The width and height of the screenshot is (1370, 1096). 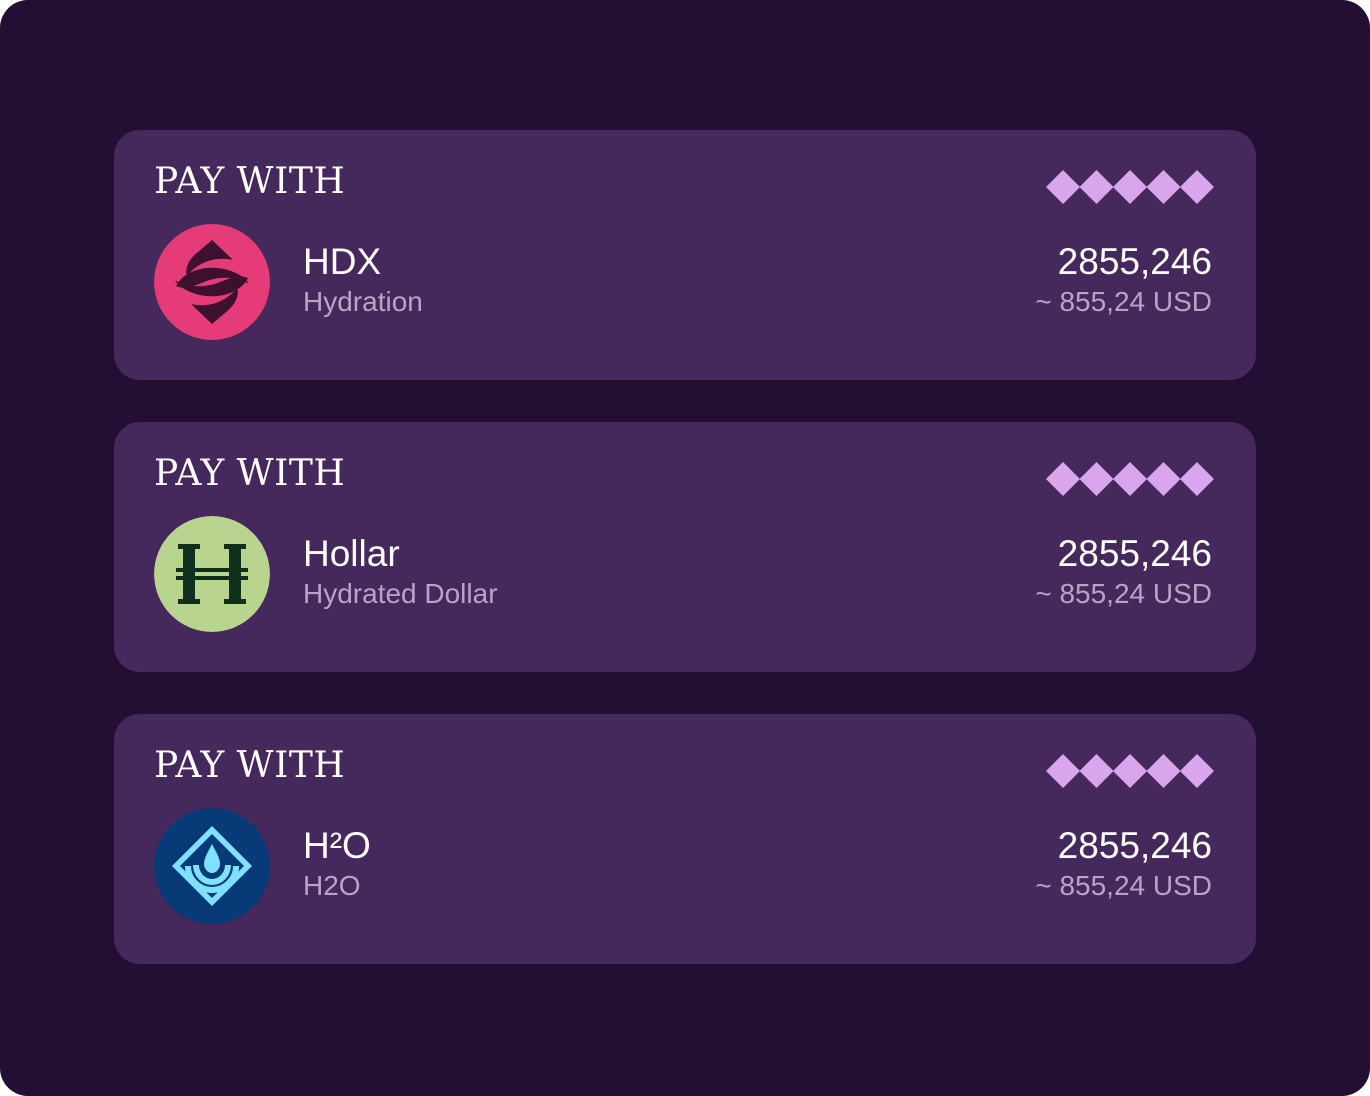 What do you see at coordinates (212, 574) in the screenshot?
I see `hollar-logo-icon` at bounding box center [212, 574].